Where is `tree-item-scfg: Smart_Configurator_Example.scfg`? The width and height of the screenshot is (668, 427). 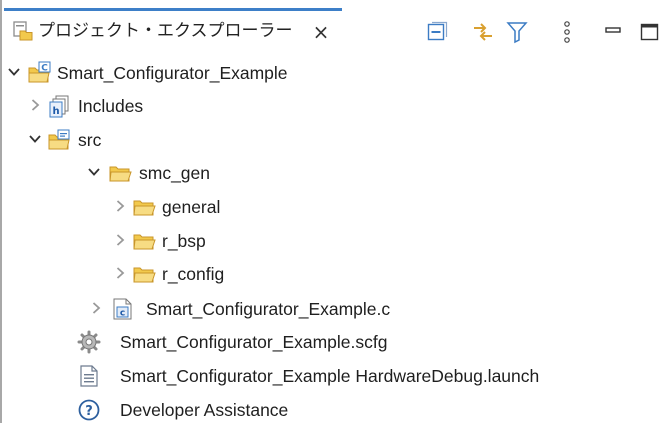
tree-item-scfg: Smart_Configurator_Example.scfg is located at coordinates (335, 342).